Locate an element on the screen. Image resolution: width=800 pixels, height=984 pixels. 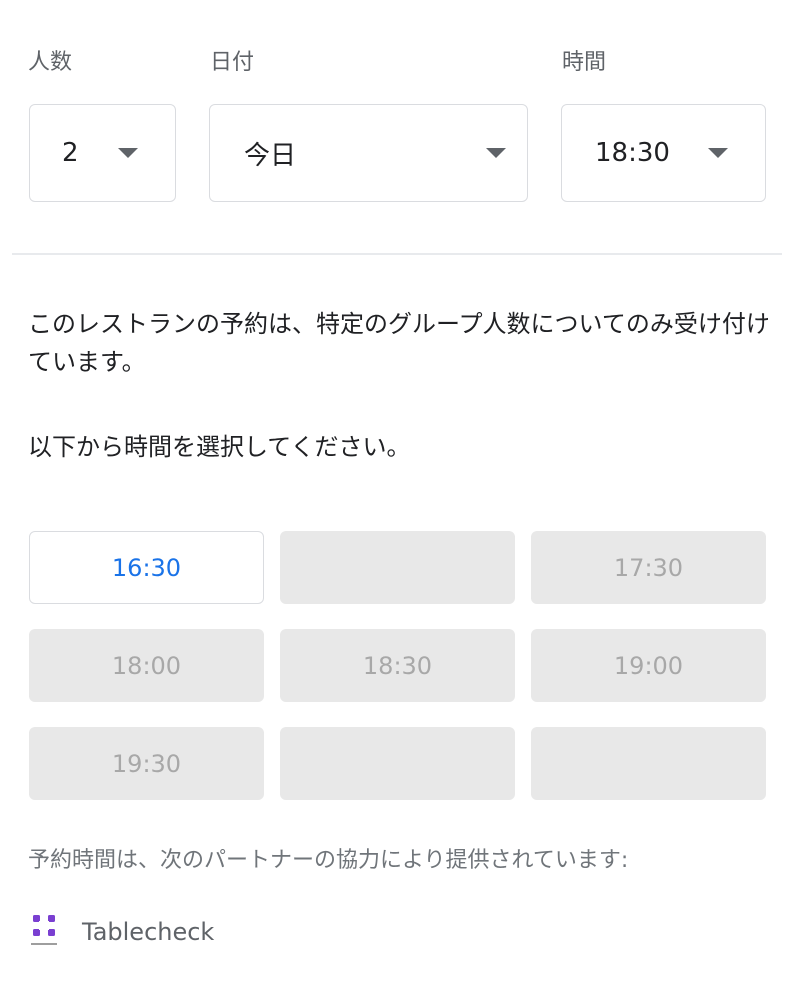
time-slot-disabled: 18:00 is located at coordinates (146, 665).